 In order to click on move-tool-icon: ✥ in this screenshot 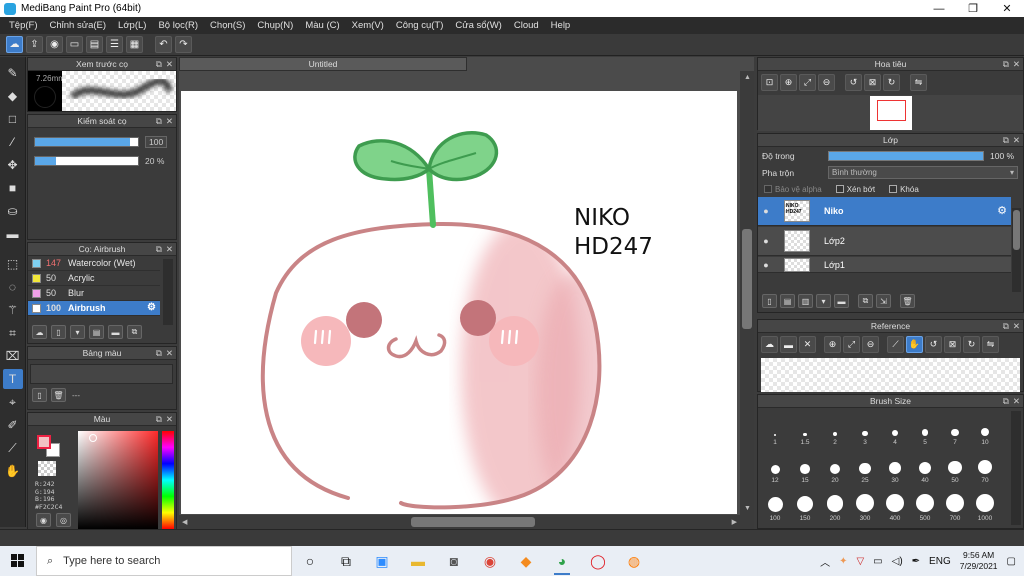, I will do `click(13, 165)`.